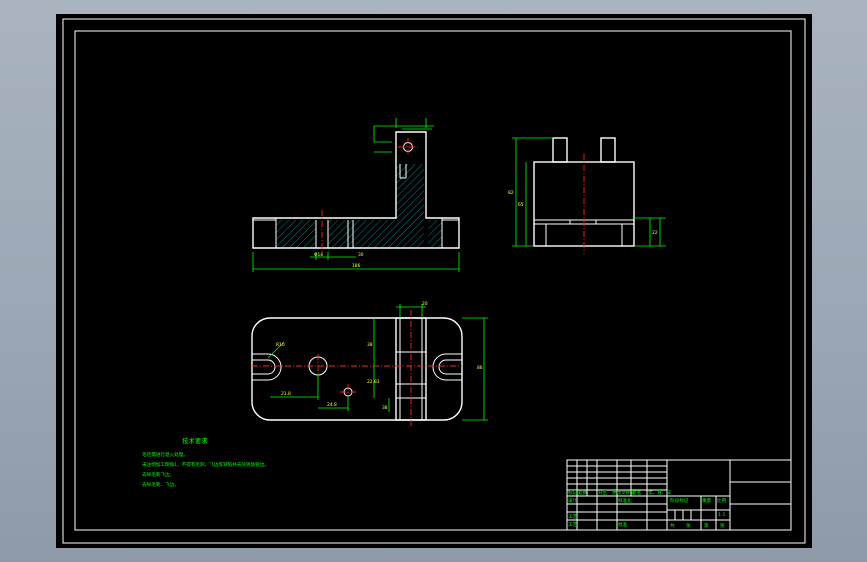 This screenshot has width=867, height=562. I want to click on tb-design: 设计, so click(573, 500).